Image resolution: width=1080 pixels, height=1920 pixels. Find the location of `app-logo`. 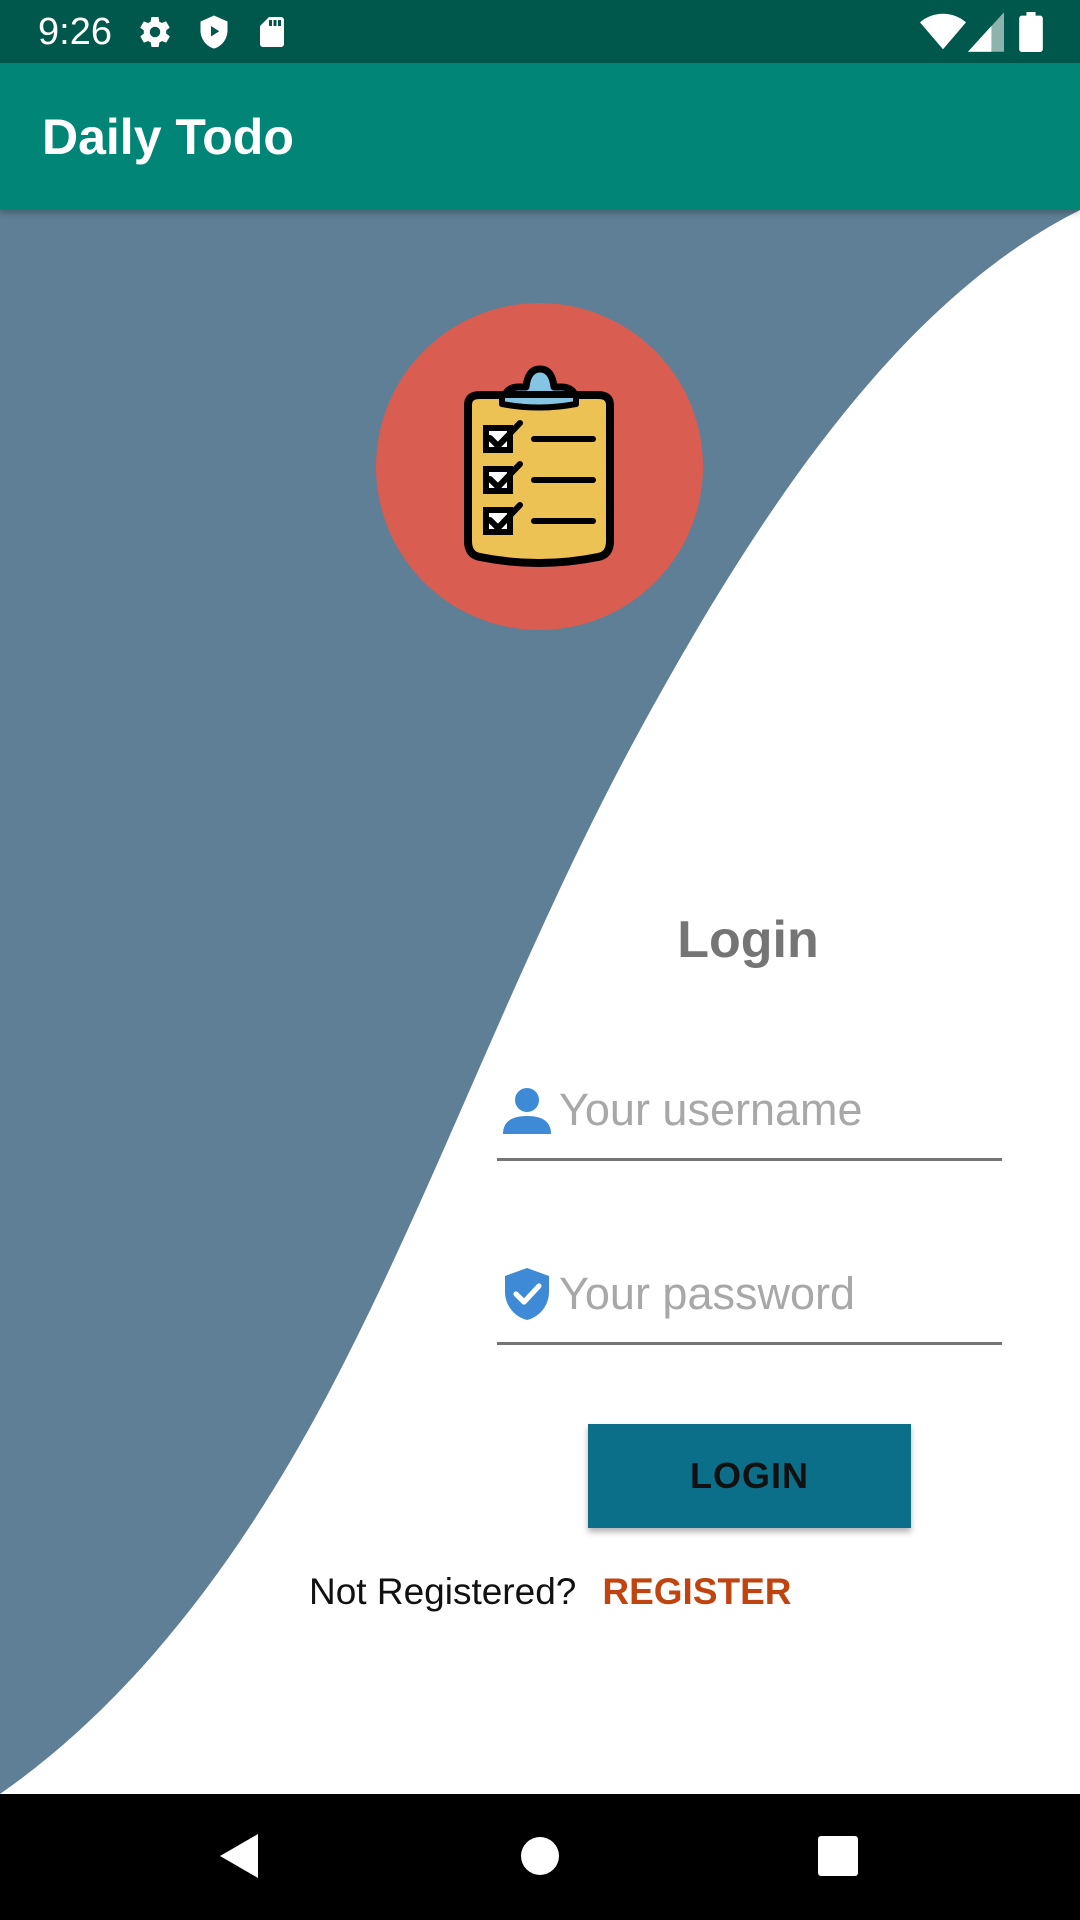

app-logo is located at coordinates (539, 466).